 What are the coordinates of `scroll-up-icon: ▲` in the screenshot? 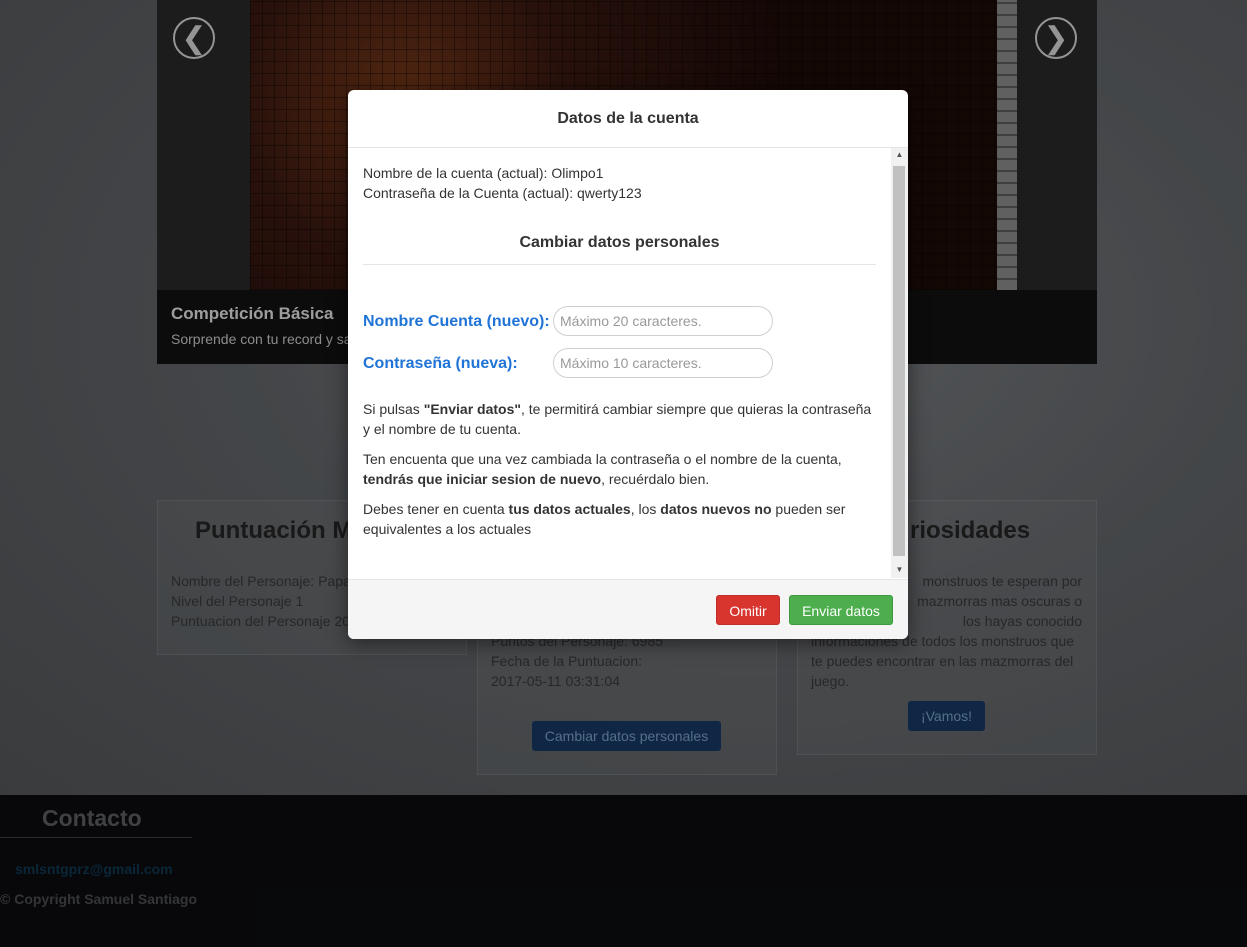 It's located at (899, 155).